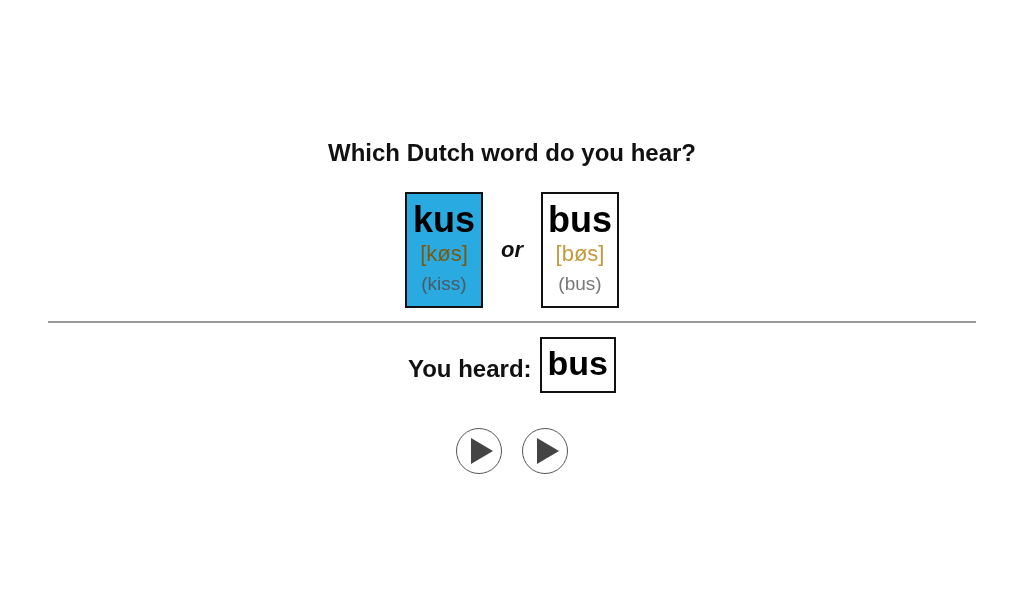 The width and height of the screenshot is (1024, 597). Describe the element at coordinates (443, 220) in the screenshot. I see `choice-word: kus` at that location.